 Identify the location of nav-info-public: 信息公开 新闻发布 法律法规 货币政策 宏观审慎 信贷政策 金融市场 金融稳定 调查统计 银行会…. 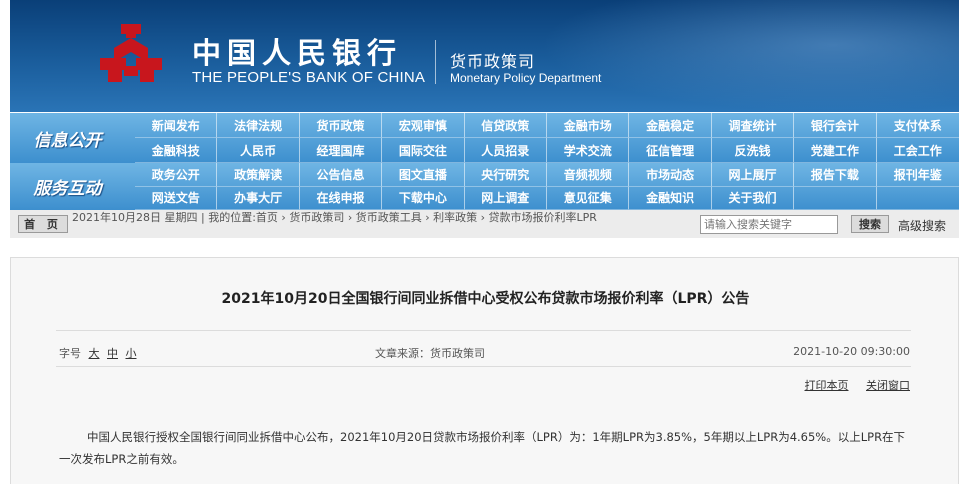
(484, 138).